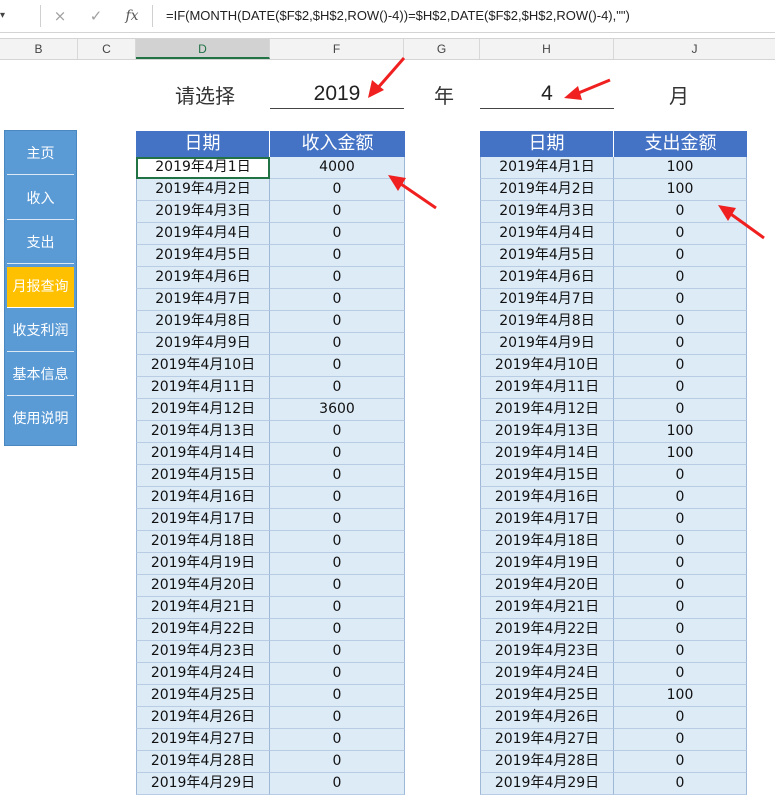 Image resolution: width=775 pixels, height=795 pixels. Describe the element at coordinates (60, 16) in the screenshot. I see `cancel-icon: ×` at that location.